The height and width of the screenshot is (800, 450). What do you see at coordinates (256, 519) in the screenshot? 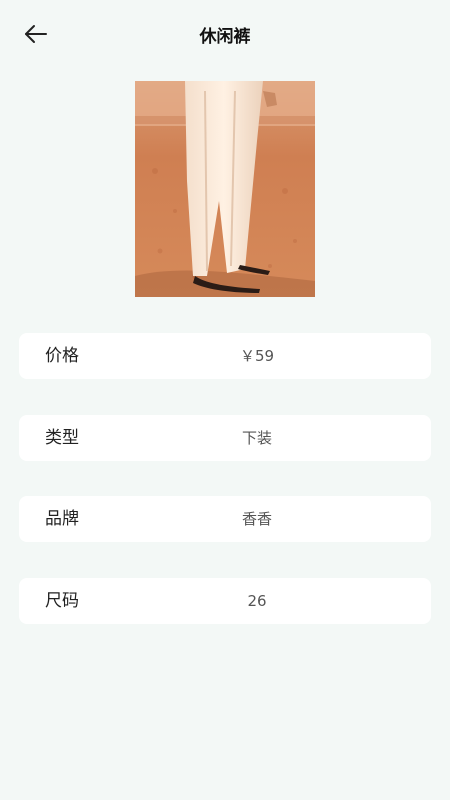
I see `detail-value: 香香` at bounding box center [256, 519].